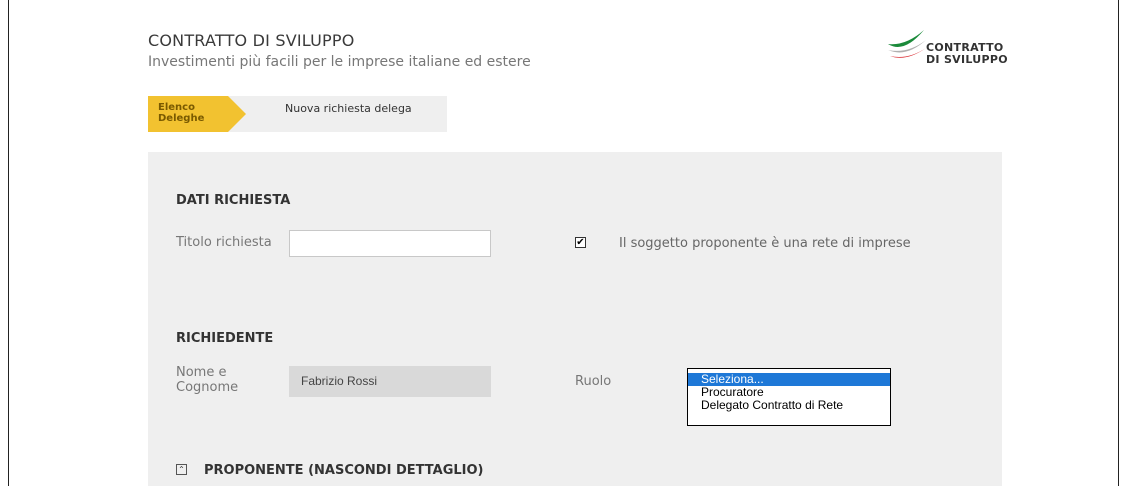 The image size is (1132, 486). What do you see at coordinates (251, 40) in the screenshot?
I see `app-title: CONTRATTO DI SVILUPPO` at bounding box center [251, 40].